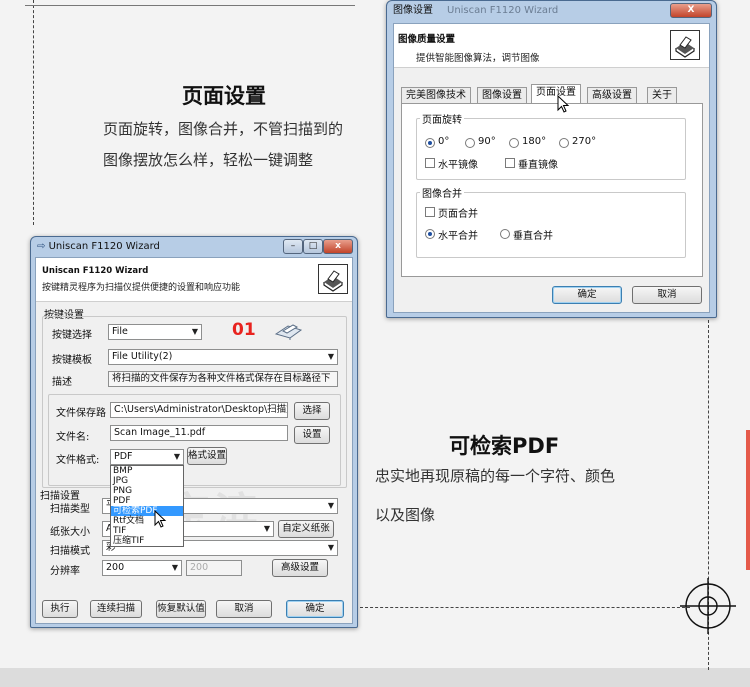  I want to click on tab-image-settings: 图像设置, so click(502, 95).